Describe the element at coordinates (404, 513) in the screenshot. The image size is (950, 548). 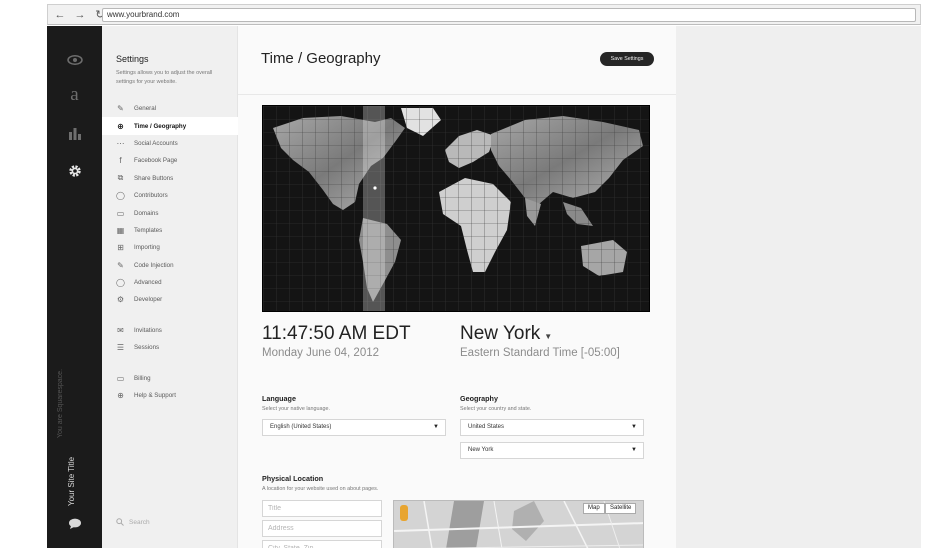
I see `pegman-icon` at that location.